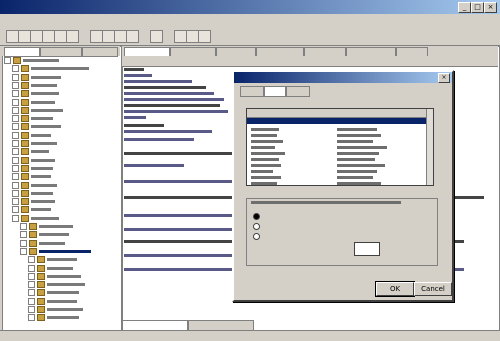  What do you see at coordinates (395, 289) in the screenshot?
I see `ok-button: OK` at bounding box center [395, 289].